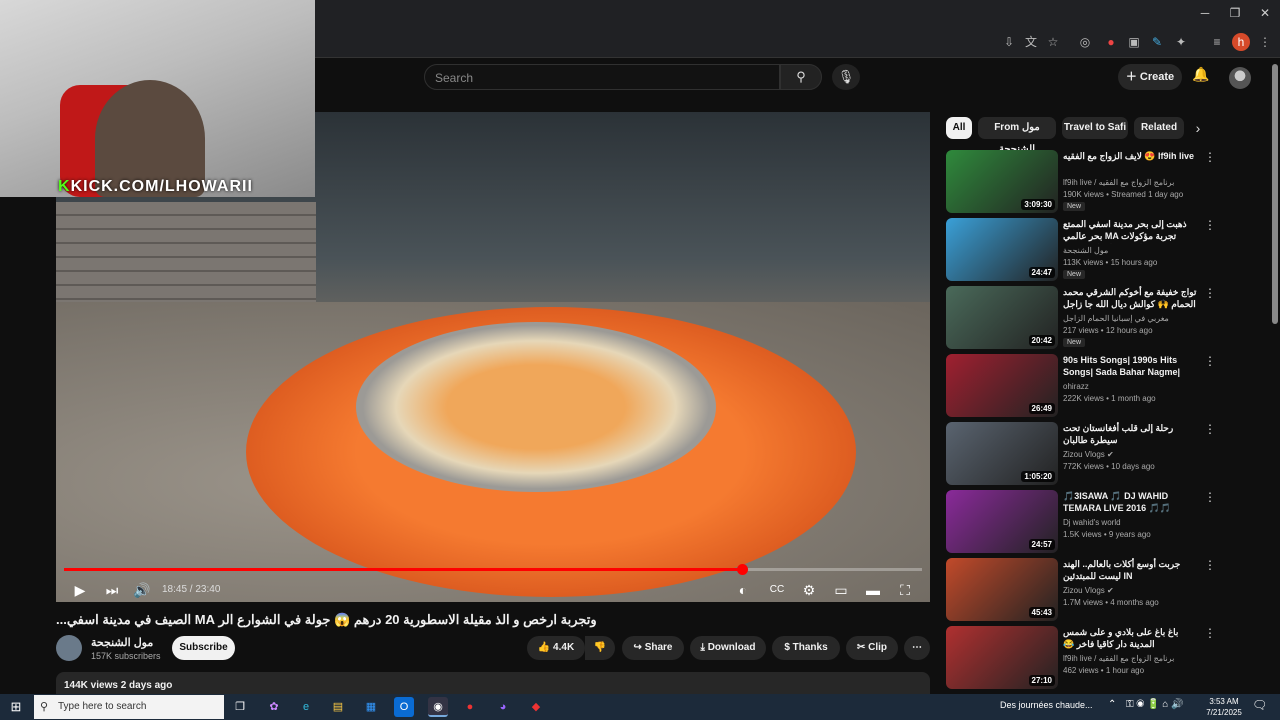  Describe the element at coordinates (1150, 77) in the screenshot. I see `create-button: ＋ Create` at that location.